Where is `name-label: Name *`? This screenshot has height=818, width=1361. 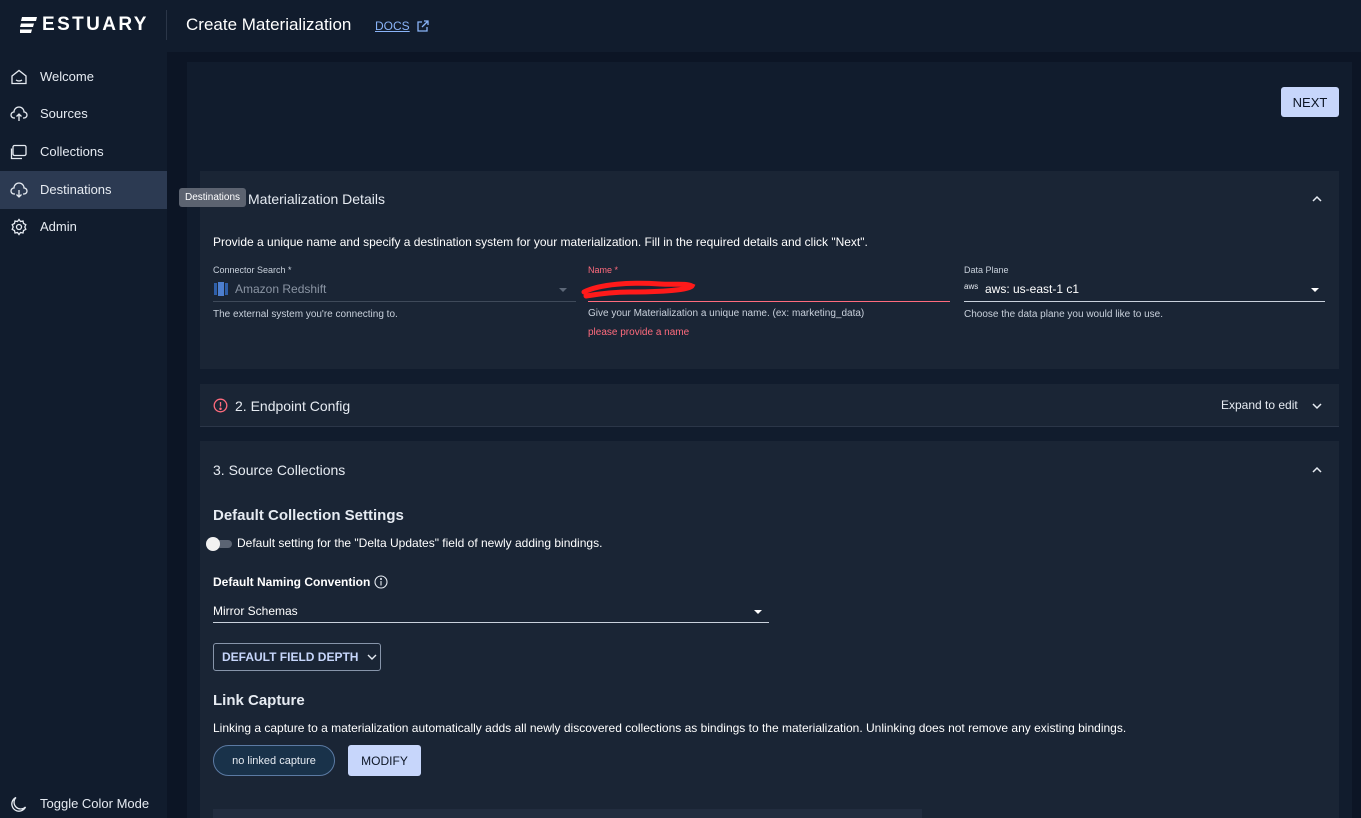 name-label: Name * is located at coordinates (603, 270).